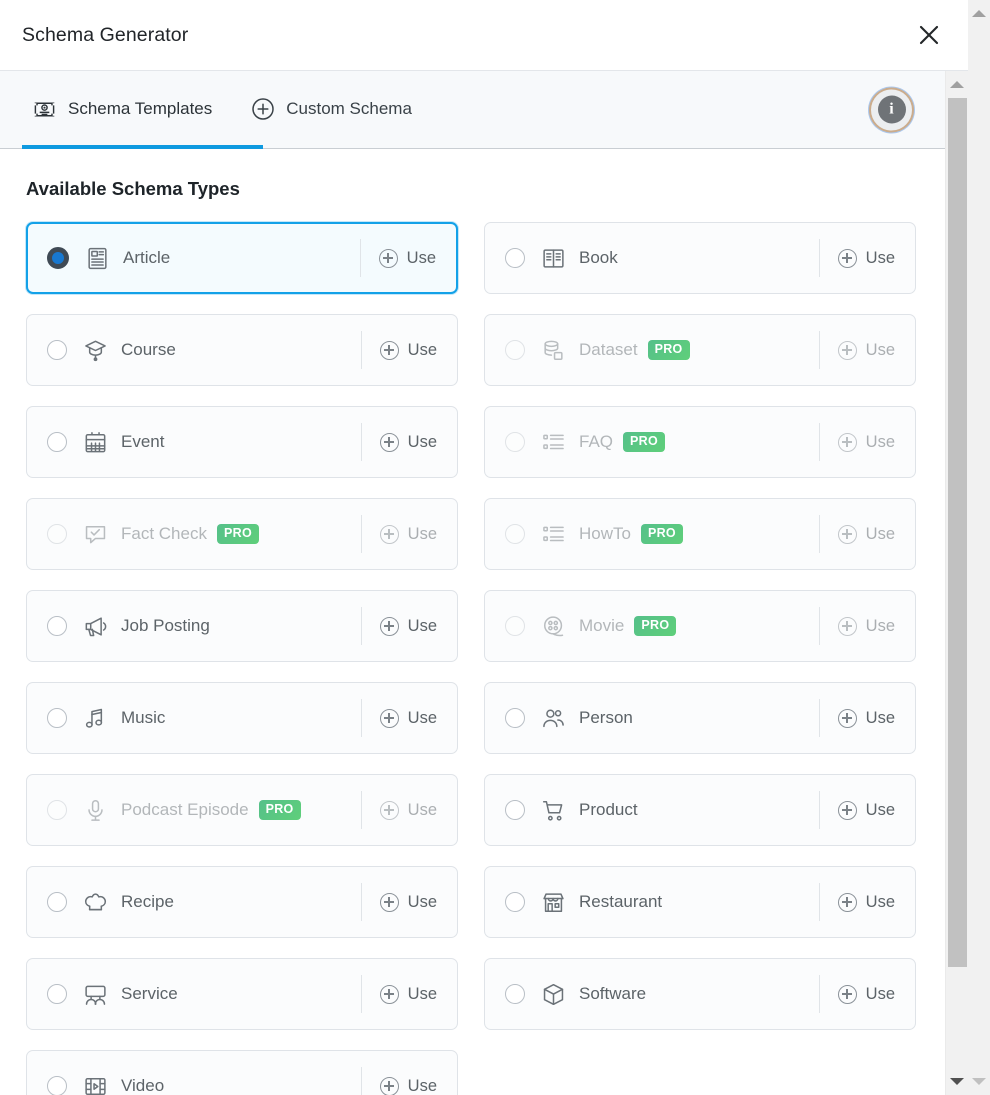  Describe the element at coordinates (242, 350) in the screenshot. I see `schema-type-card-course: Course Use` at that location.